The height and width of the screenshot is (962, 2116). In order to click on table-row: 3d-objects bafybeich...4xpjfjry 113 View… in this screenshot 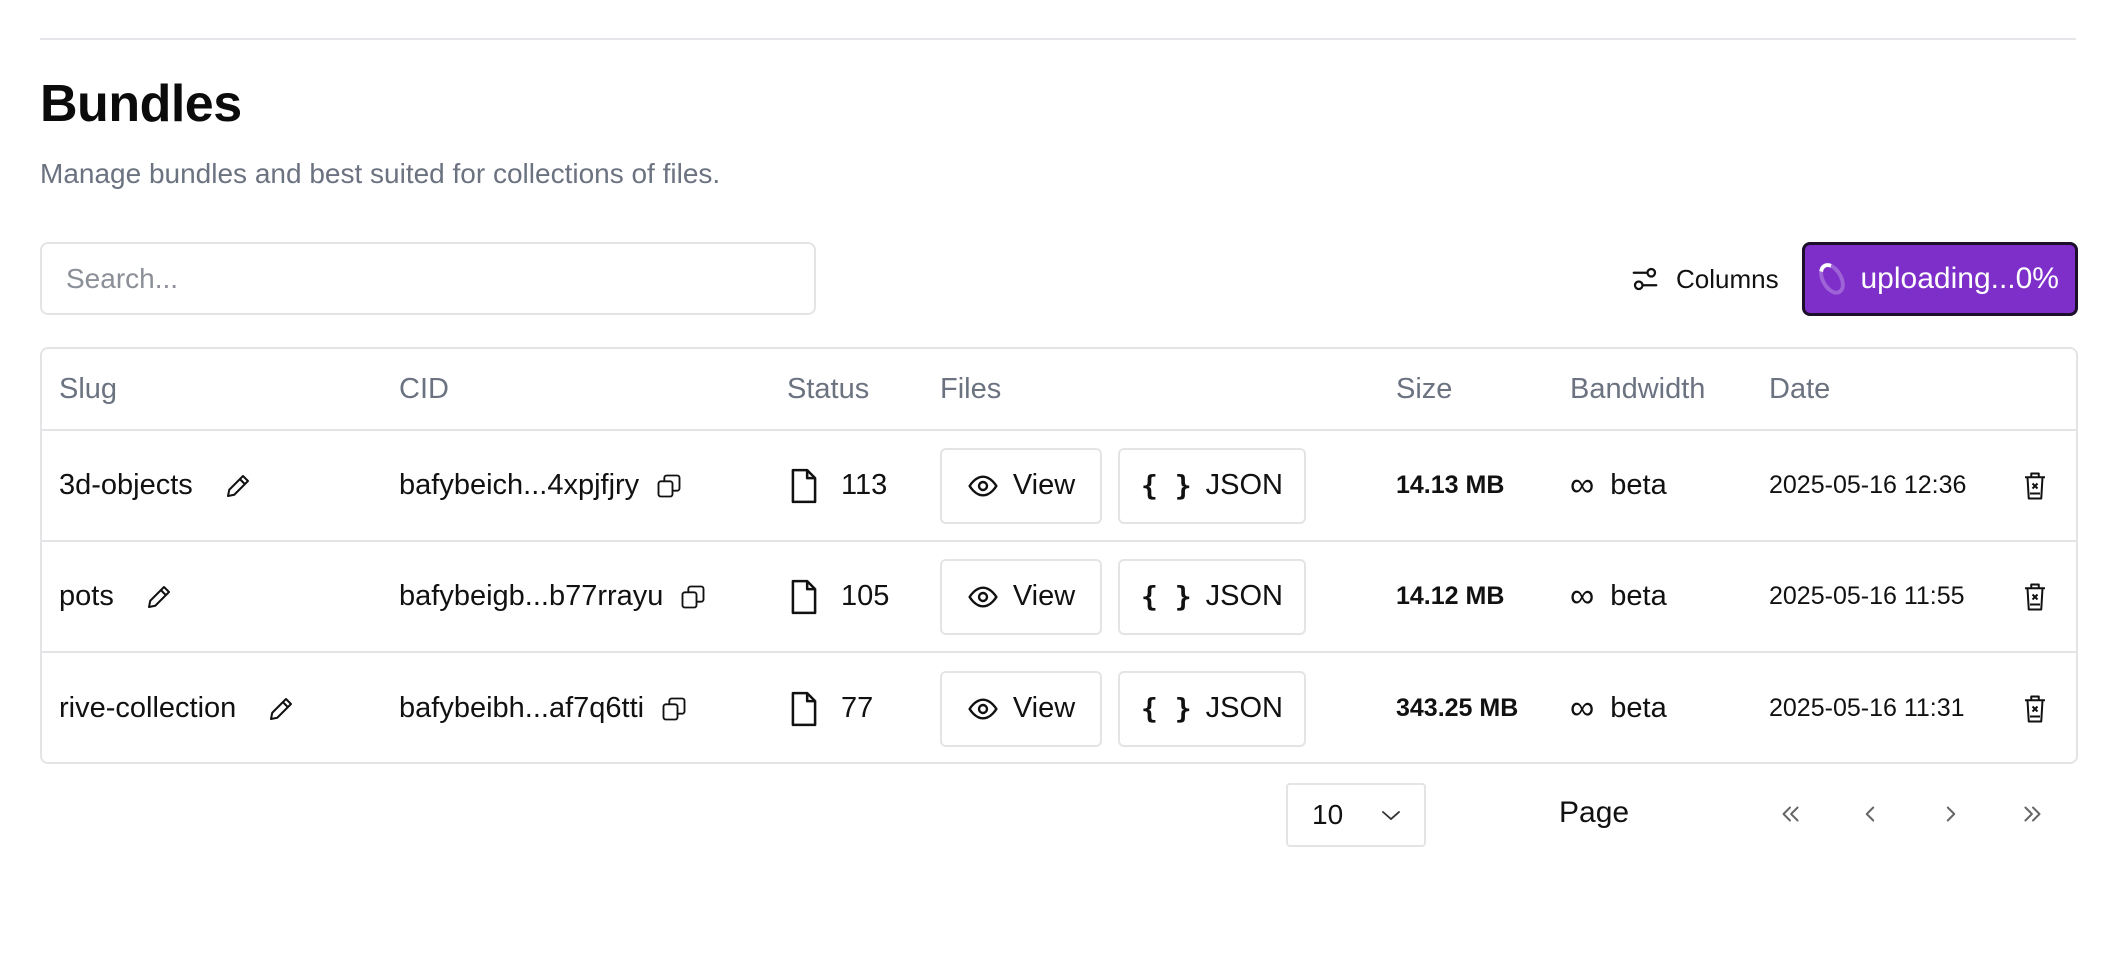, I will do `click(1059, 486)`.